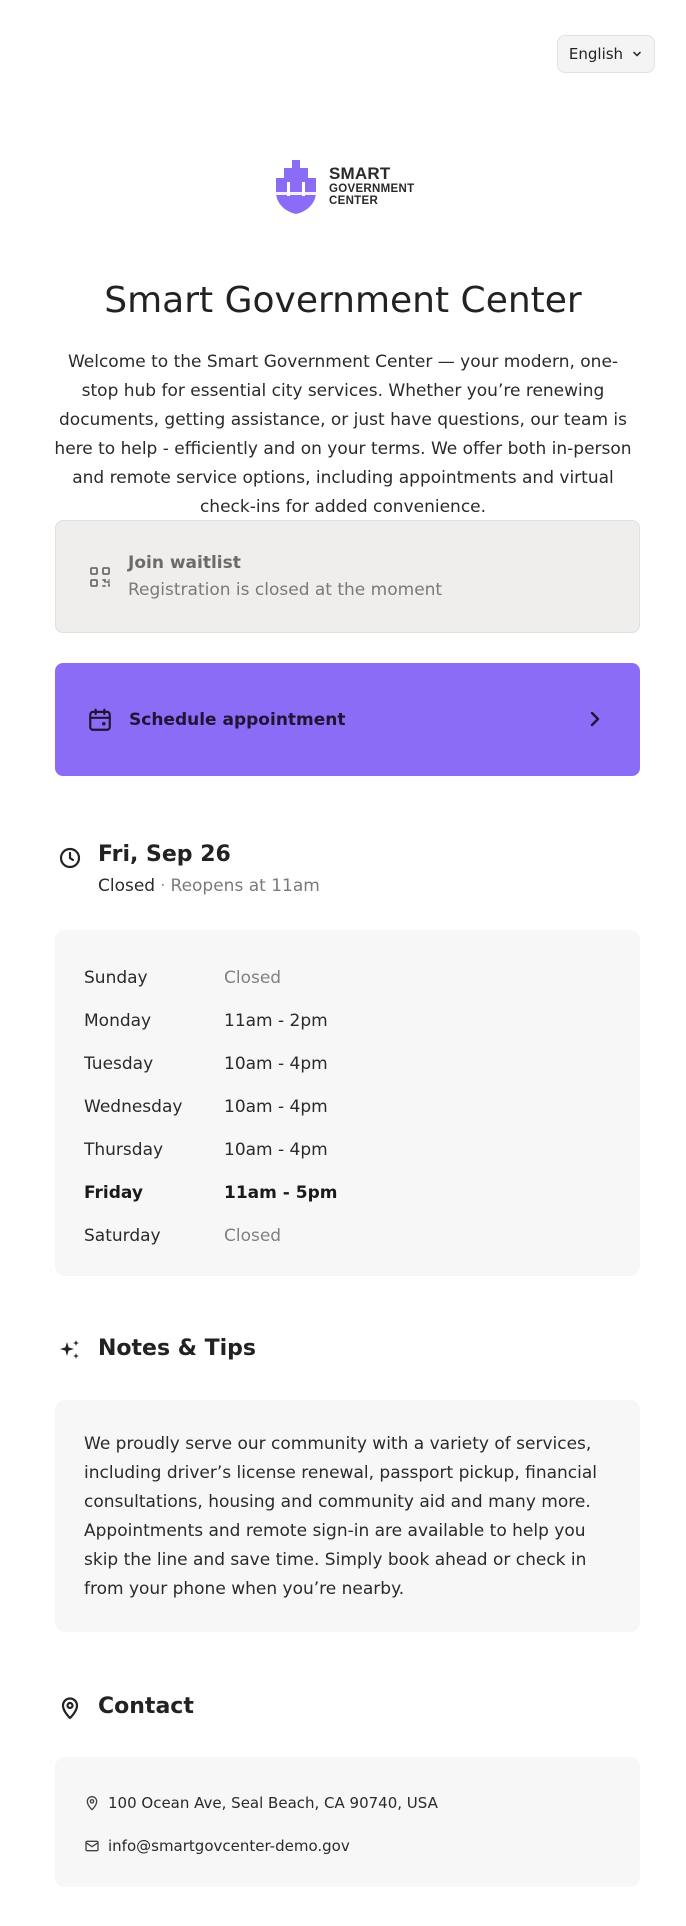 This screenshot has height=1926, width=686. What do you see at coordinates (164, 854) in the screenshot?
I see `hours-date: Fri, Sep 26` at bounding box center [164, 854].